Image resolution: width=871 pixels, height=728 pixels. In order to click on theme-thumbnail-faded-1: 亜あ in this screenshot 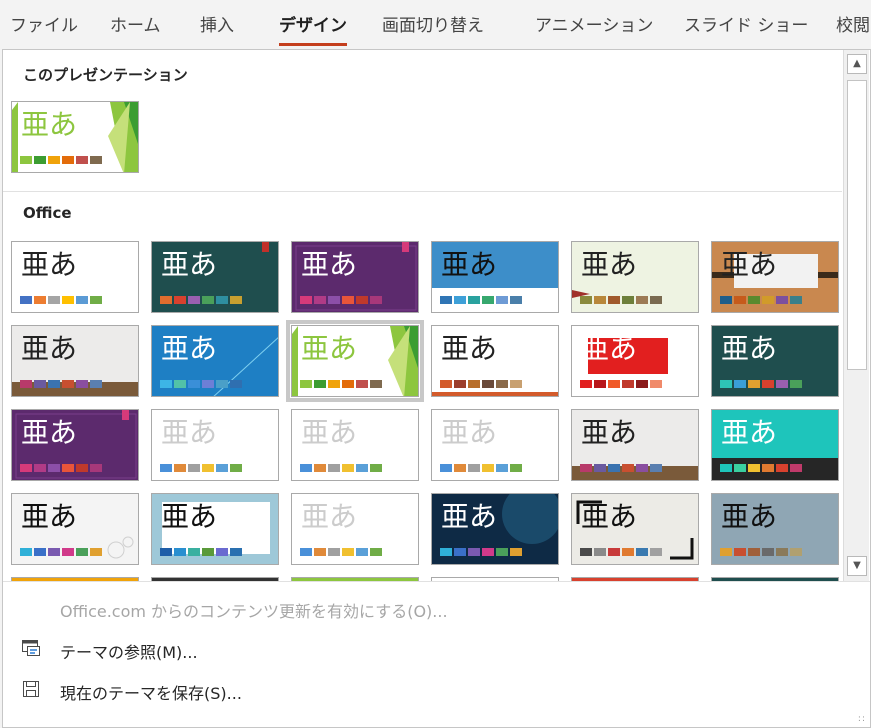, I will do `click(215, 445)`.